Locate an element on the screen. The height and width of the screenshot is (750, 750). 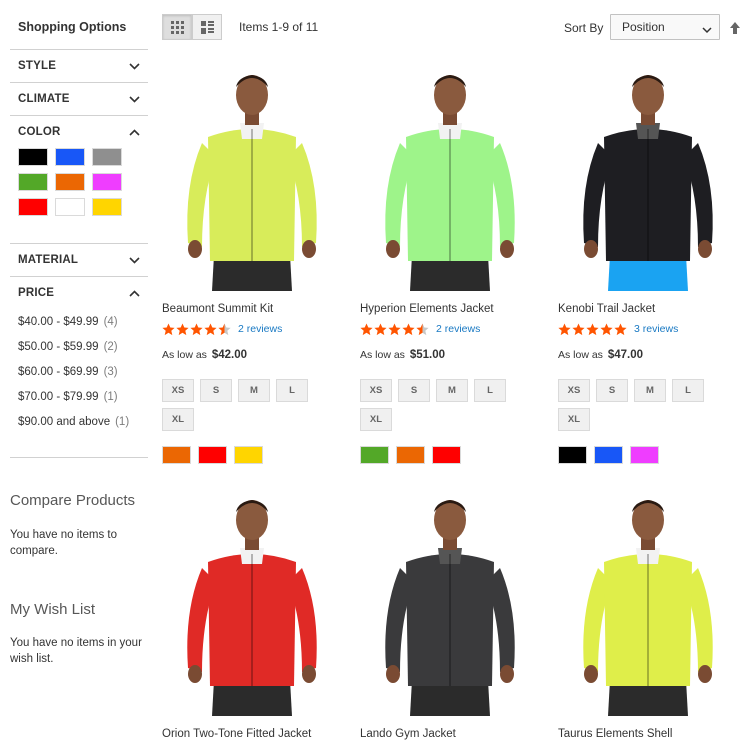
price-range-count: (4) is located at coordinates (110, 321).